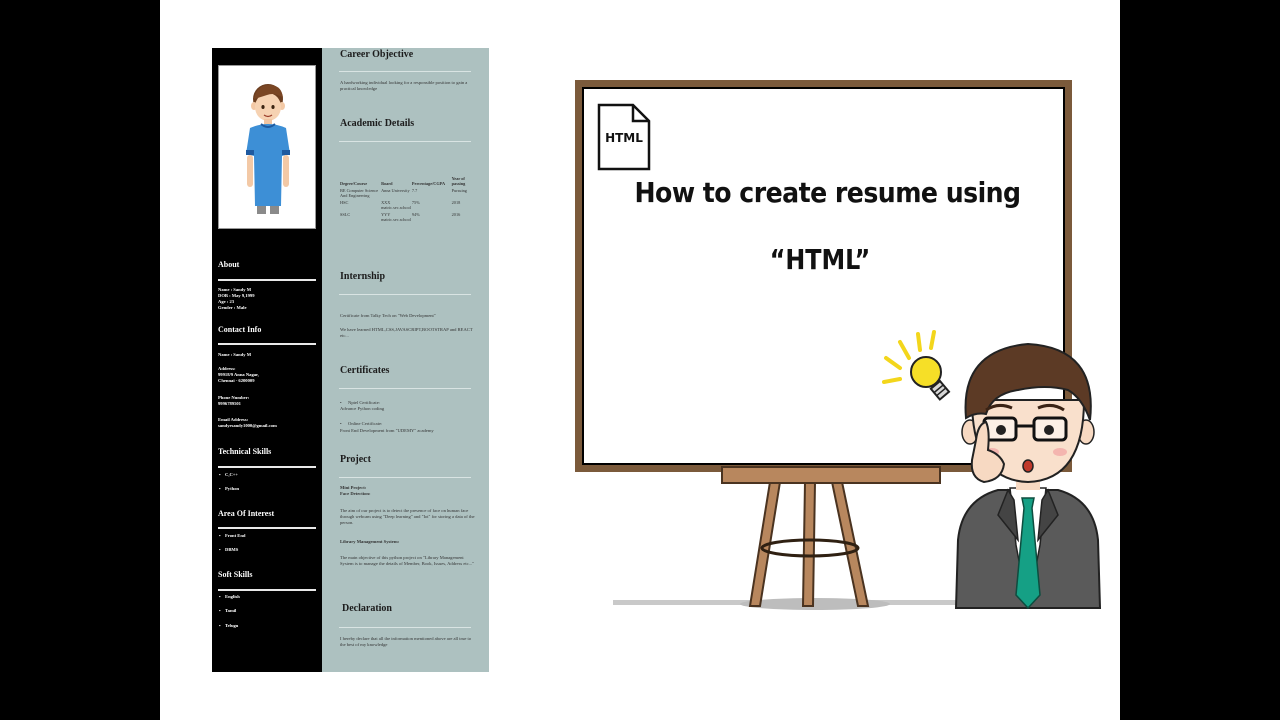  I want to click on soft-skills-divider, so click(267, 590).